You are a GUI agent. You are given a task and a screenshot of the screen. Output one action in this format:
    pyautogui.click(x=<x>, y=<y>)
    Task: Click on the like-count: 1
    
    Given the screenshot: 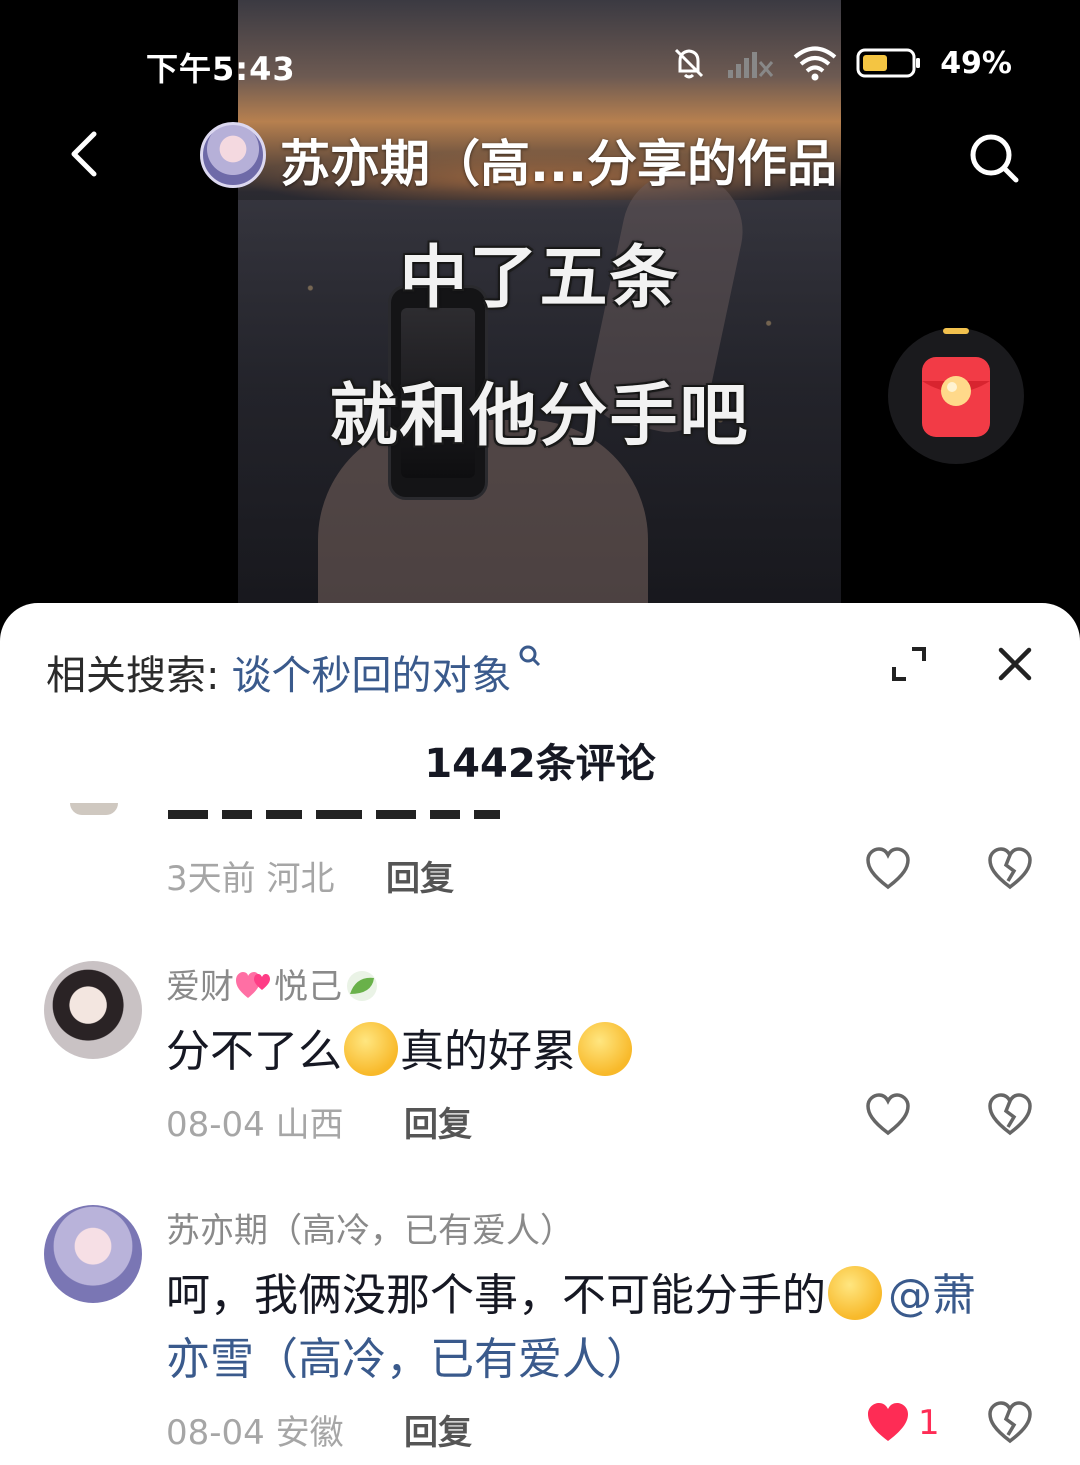 What is the action you would take?
    pyautogui.click(x=929, y=1423)
    